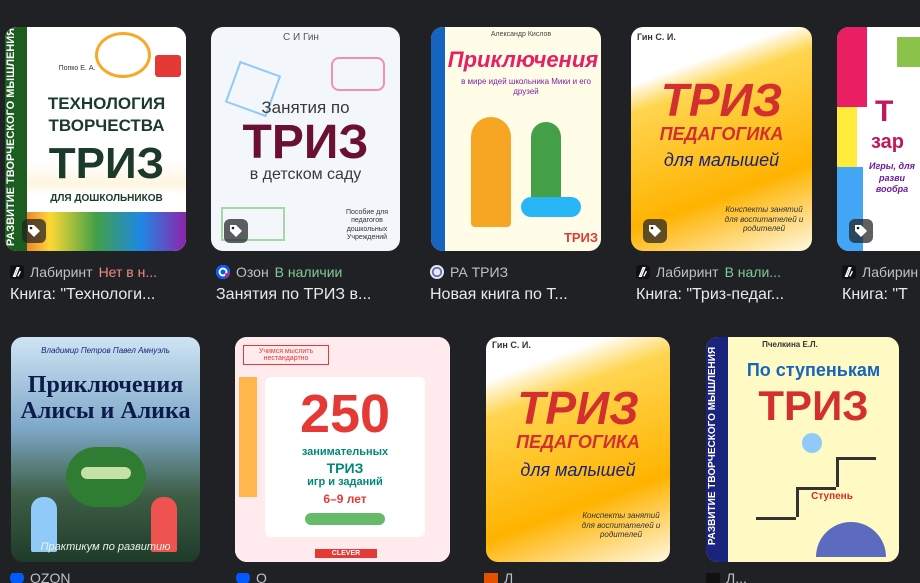 The width and height of the screenshot is (920, 583). I want to click on result-source: Лабирин, so click(881, 272).